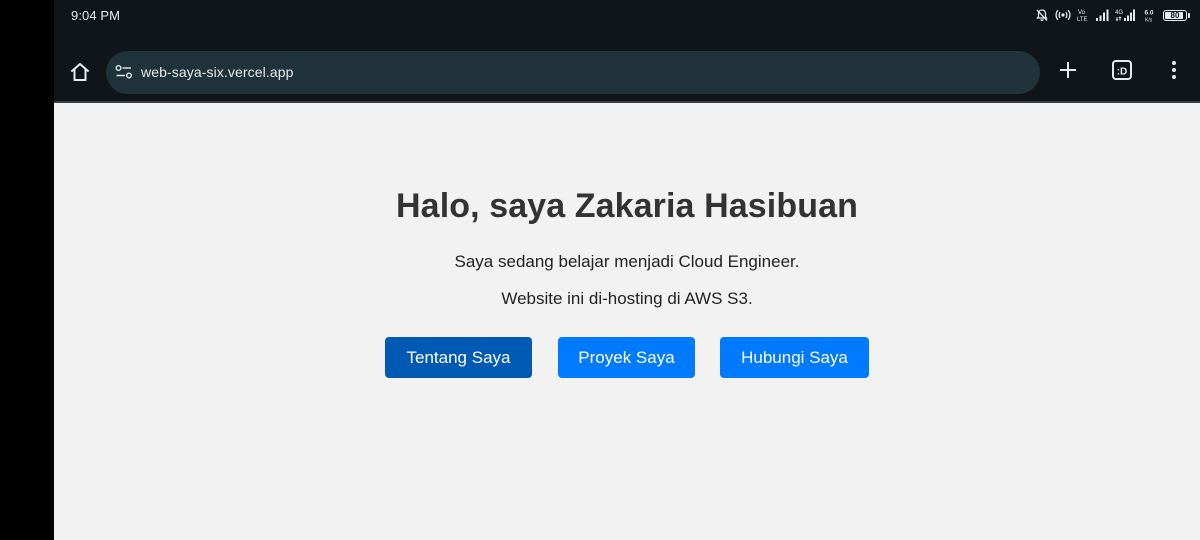 Image resolution: width=1200 pixels, height=540 pixels. What do you see at coordinates (1082, 19) in the screenshot?
I see `svg-text: LTE` at bounding box center [1082, 19].